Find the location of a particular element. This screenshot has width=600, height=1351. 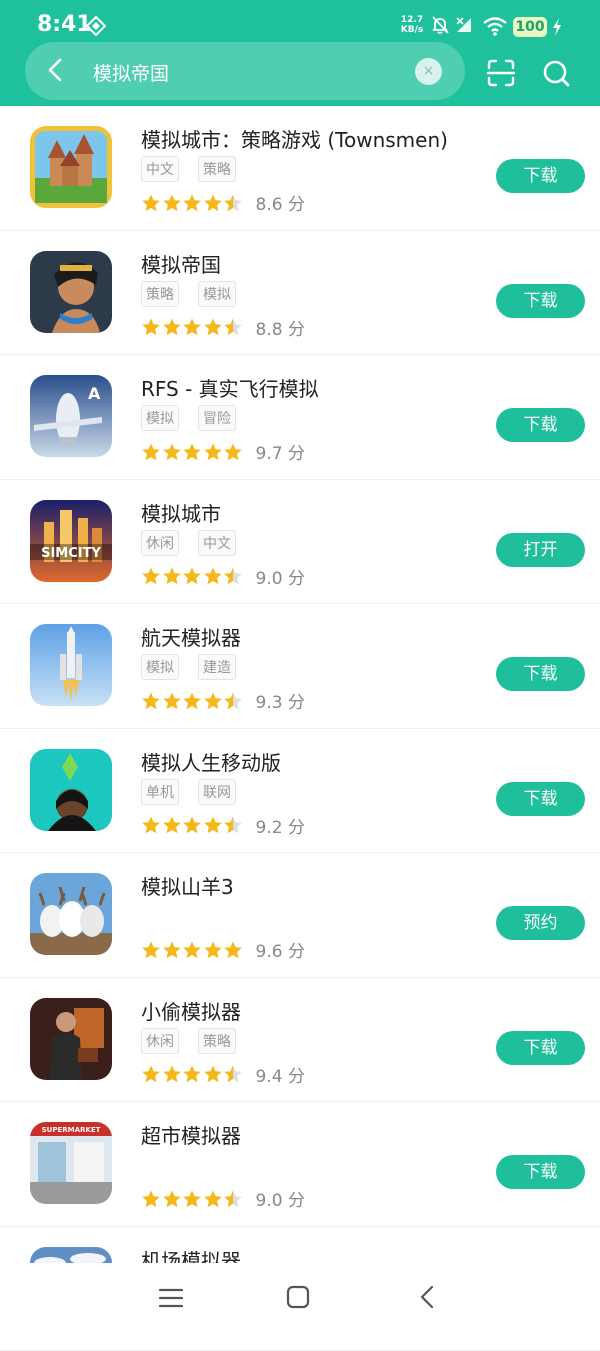

app-action-button: 预约 is located at coordinates (540, 923).